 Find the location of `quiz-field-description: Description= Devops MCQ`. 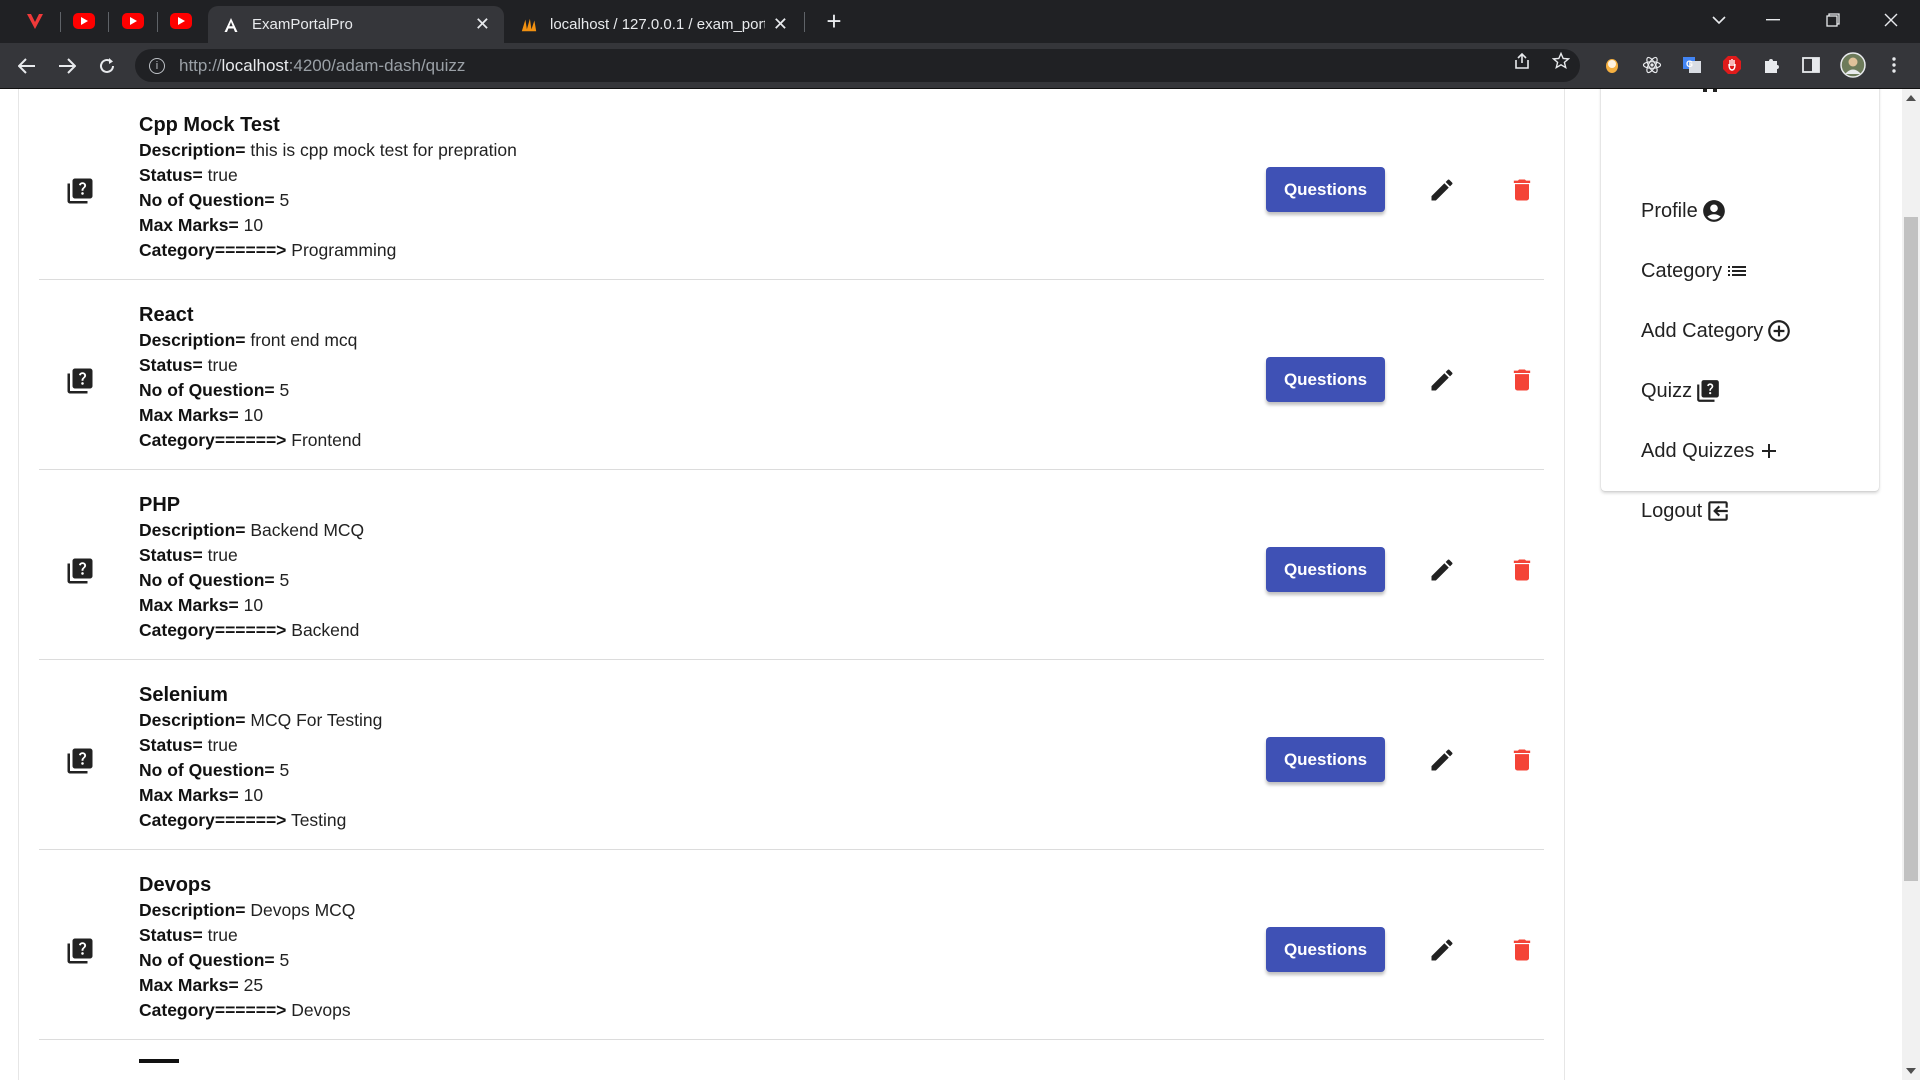

quiz-field-description: Description= Devops MCQ is located at coordinates (247, 910).